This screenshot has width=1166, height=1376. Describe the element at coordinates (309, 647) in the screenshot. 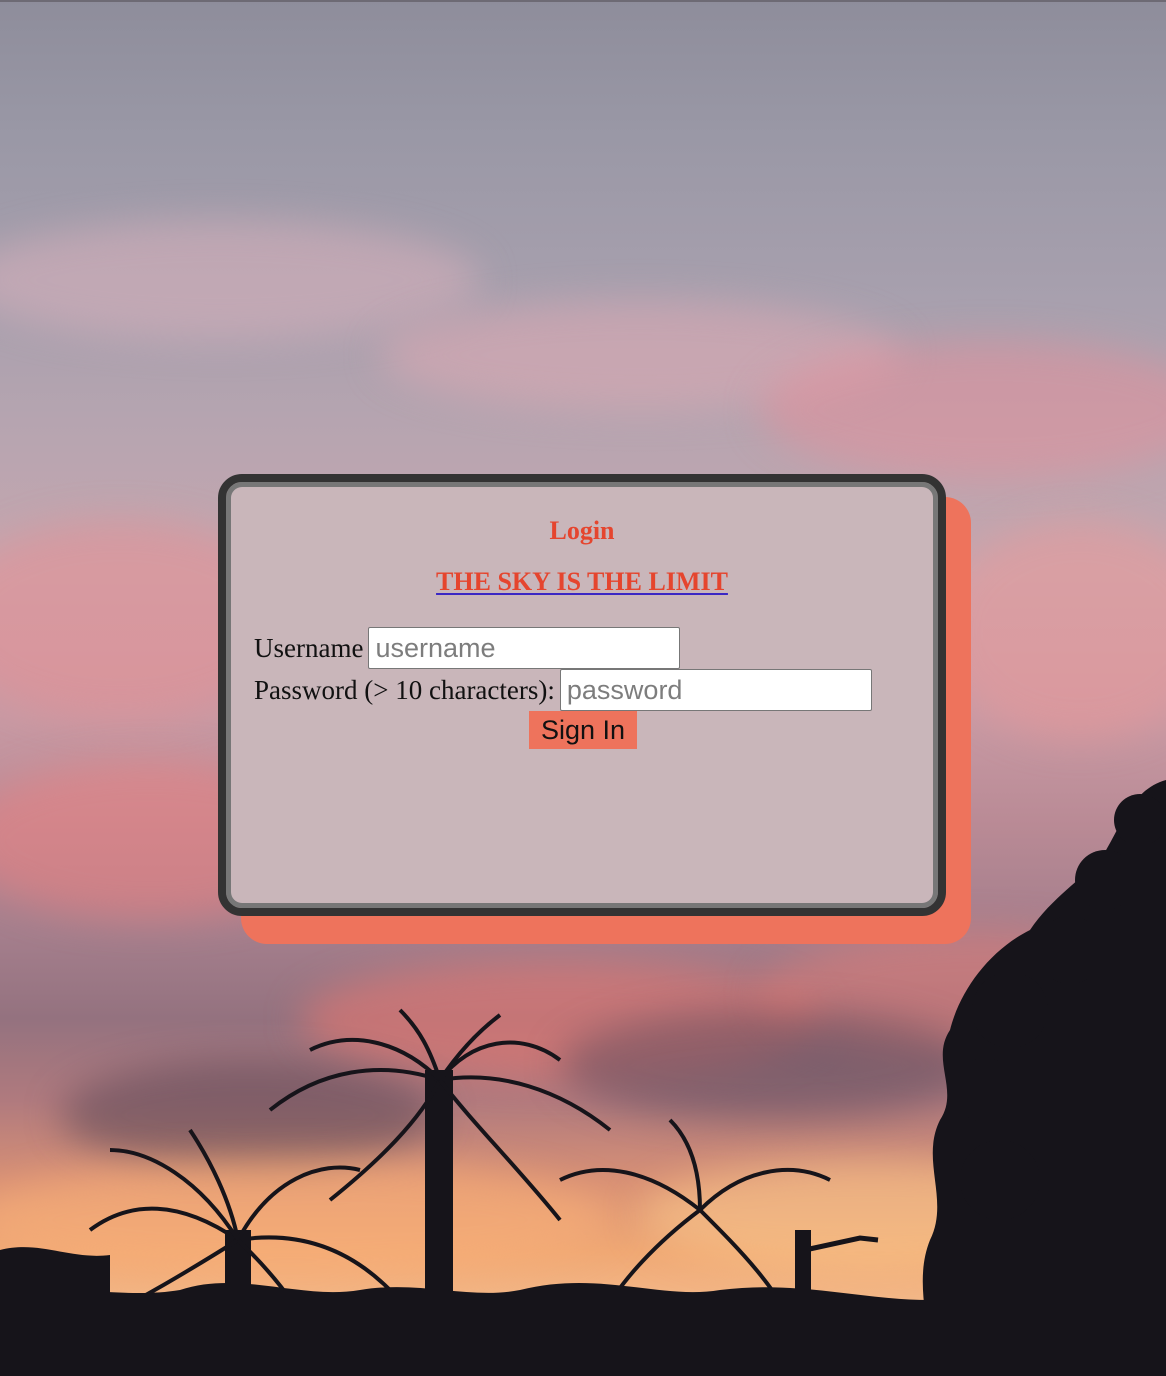

I see `username-label: Username` at that location.